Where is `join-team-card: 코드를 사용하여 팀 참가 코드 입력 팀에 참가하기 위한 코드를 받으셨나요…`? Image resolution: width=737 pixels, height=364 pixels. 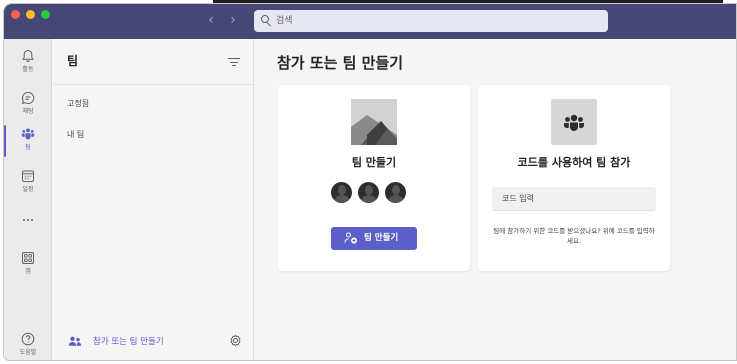 join-team-card: 코드를 사용하여 팀 참가 코드 입력 팀에 참가하기 위한 코드를 받으셨나요… is located at coordinates (574, 178).